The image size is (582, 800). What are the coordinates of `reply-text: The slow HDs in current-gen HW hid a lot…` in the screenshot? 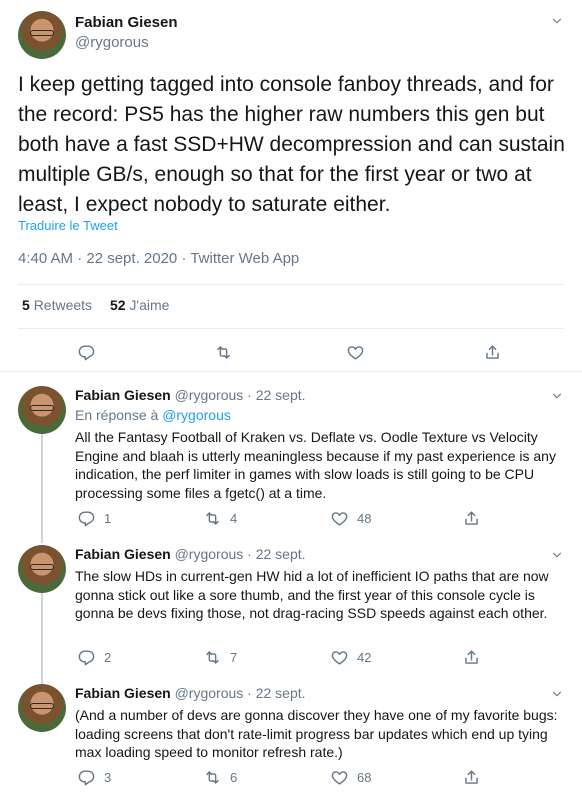 It's located at (312, 594).